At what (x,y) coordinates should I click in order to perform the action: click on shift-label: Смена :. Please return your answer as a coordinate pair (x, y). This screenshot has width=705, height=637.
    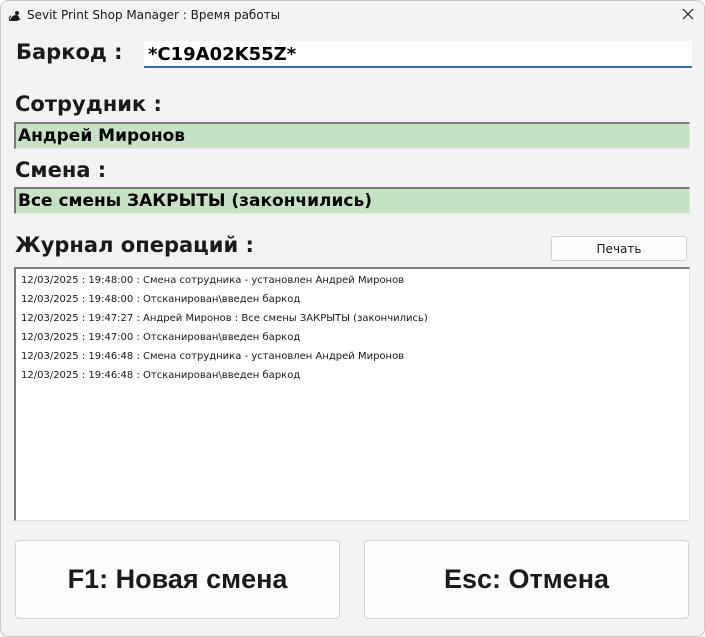
    Looking at the image, I should click on (61, 170).